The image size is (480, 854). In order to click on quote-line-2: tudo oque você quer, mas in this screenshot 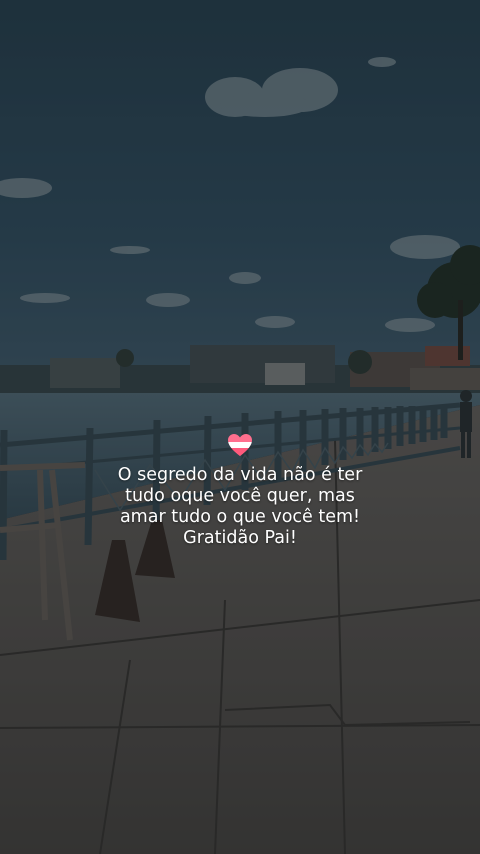, I will do `click(240, 496)`.